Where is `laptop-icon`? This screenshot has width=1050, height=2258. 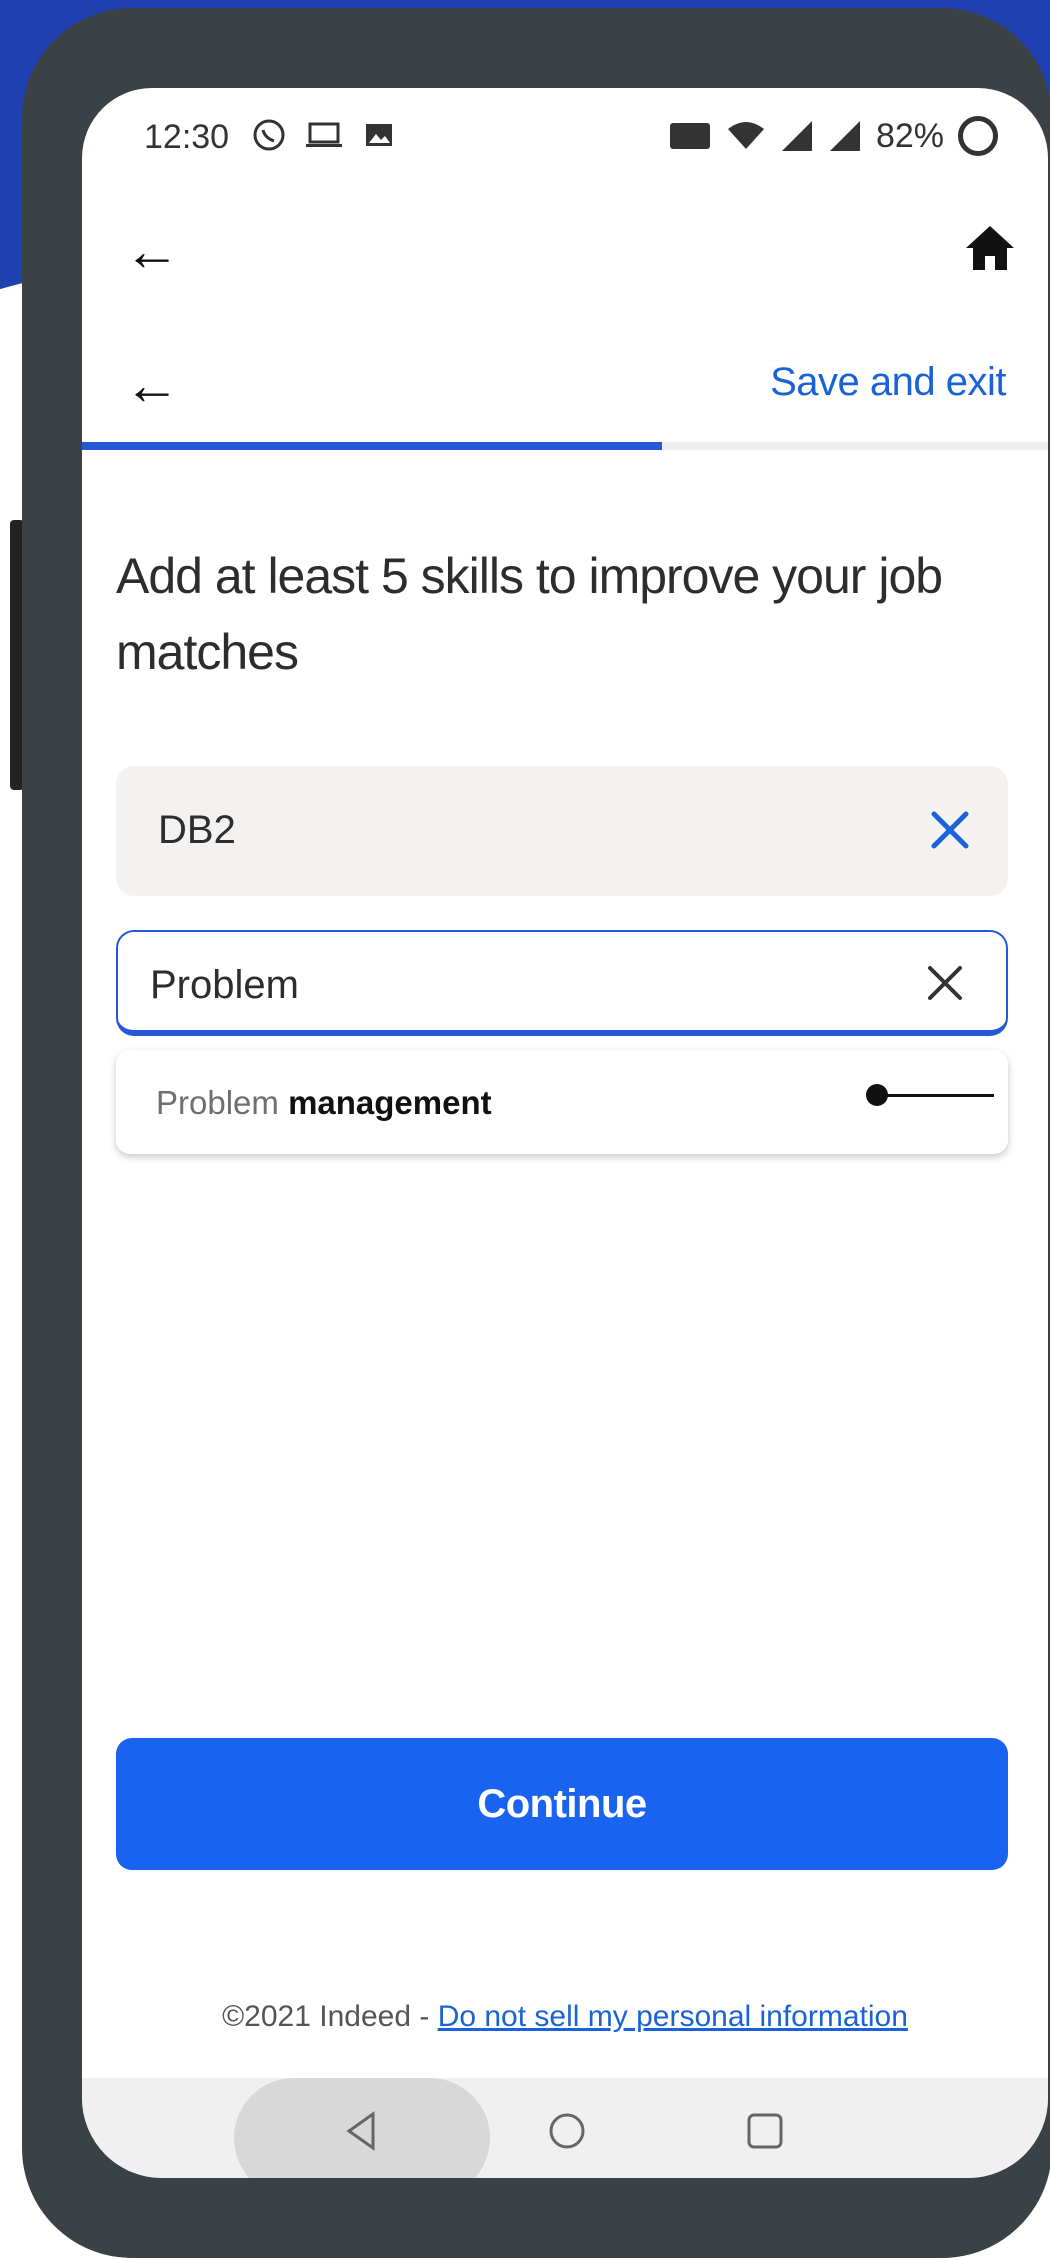
laptop-icon is located at coordinates (324, 134).